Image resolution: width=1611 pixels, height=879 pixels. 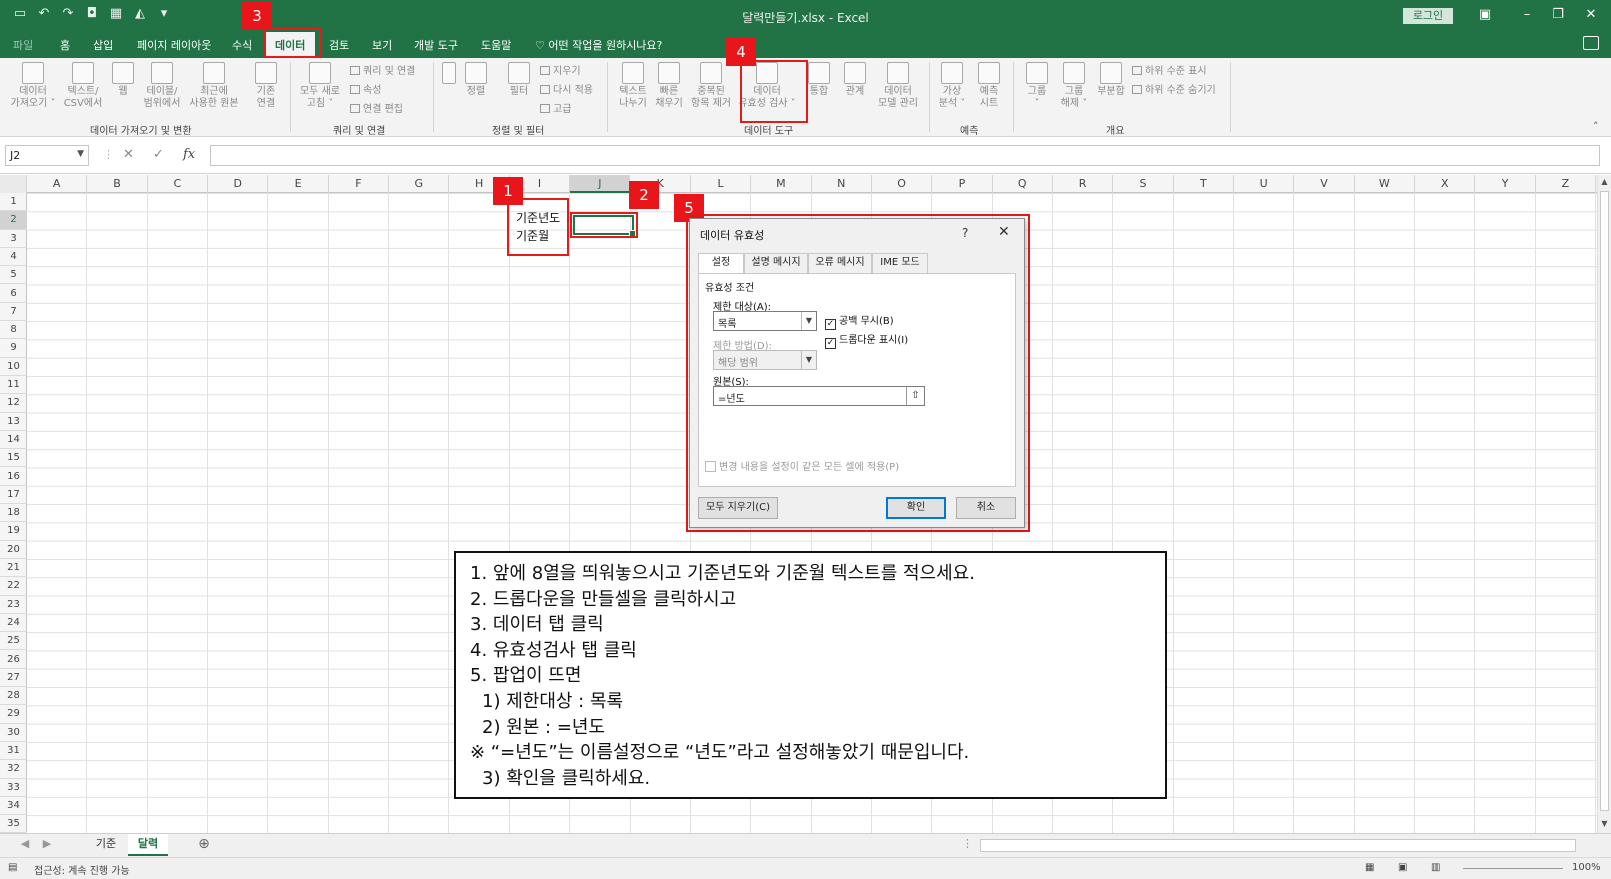 I want to click on scrollbar-thumb, so click(x=1604, y=501).